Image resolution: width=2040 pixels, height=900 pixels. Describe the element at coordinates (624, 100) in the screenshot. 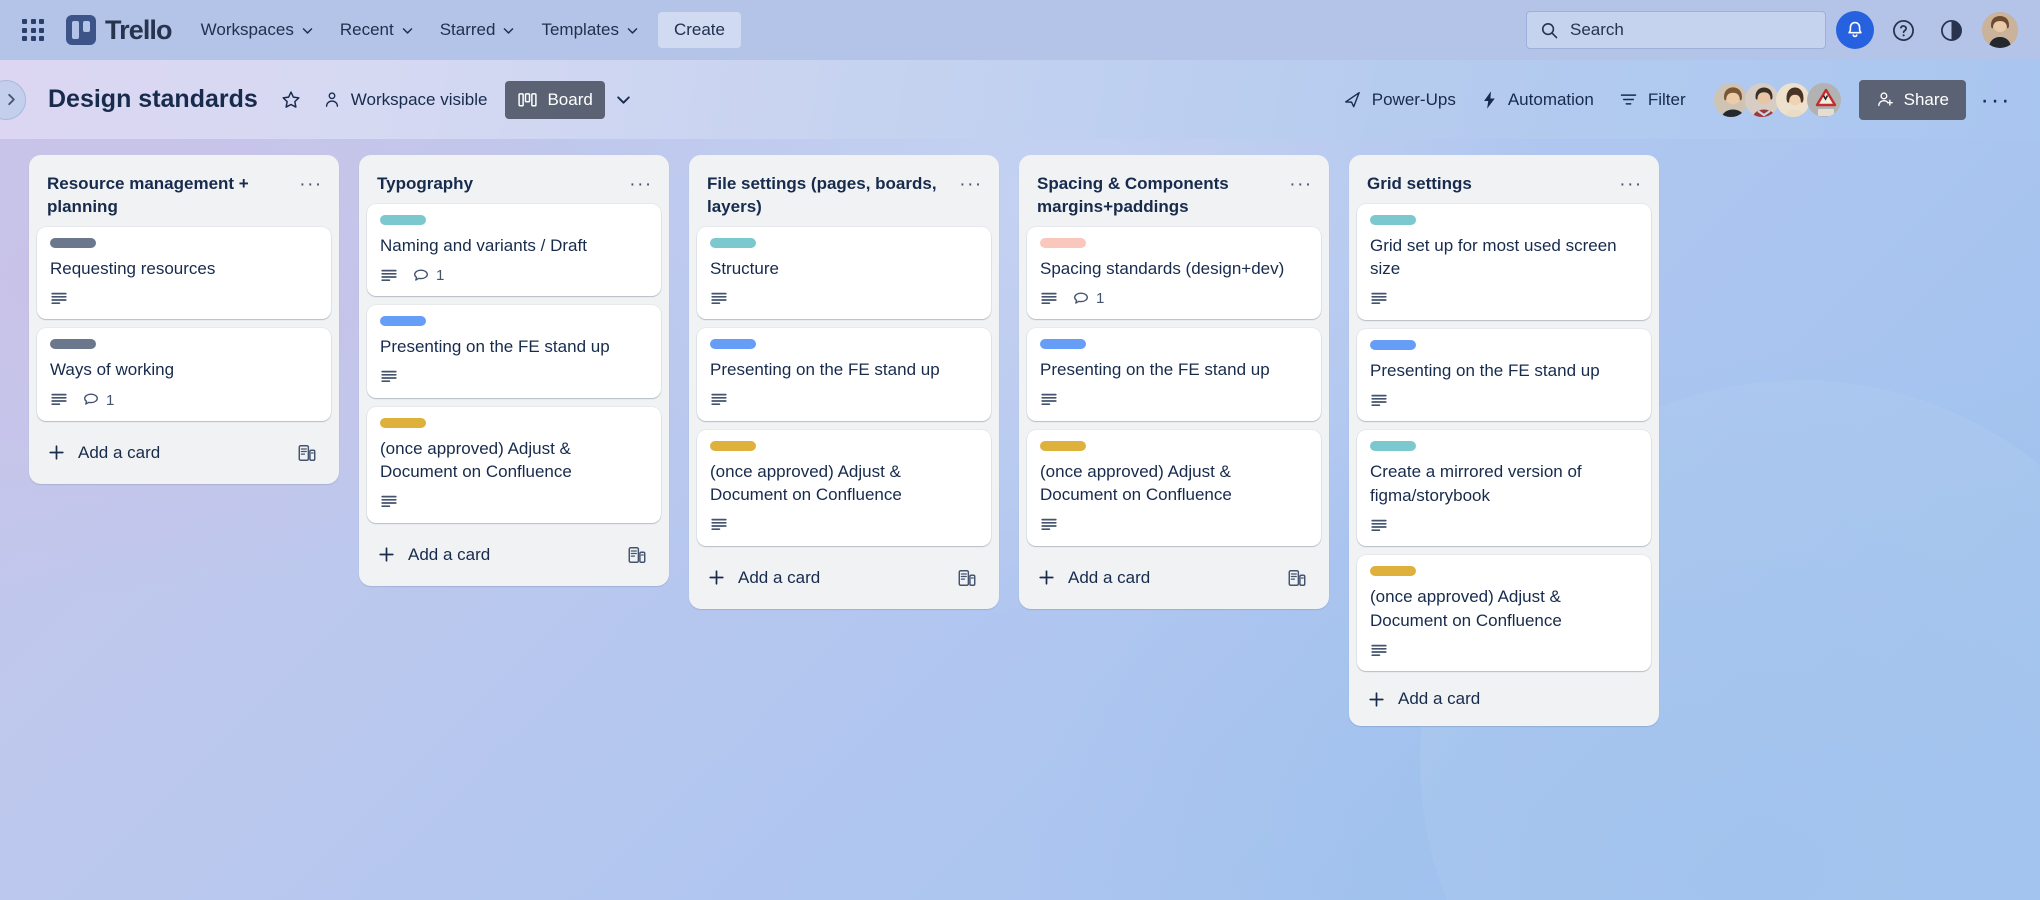

I see `board-view-switcher-button` at that location.